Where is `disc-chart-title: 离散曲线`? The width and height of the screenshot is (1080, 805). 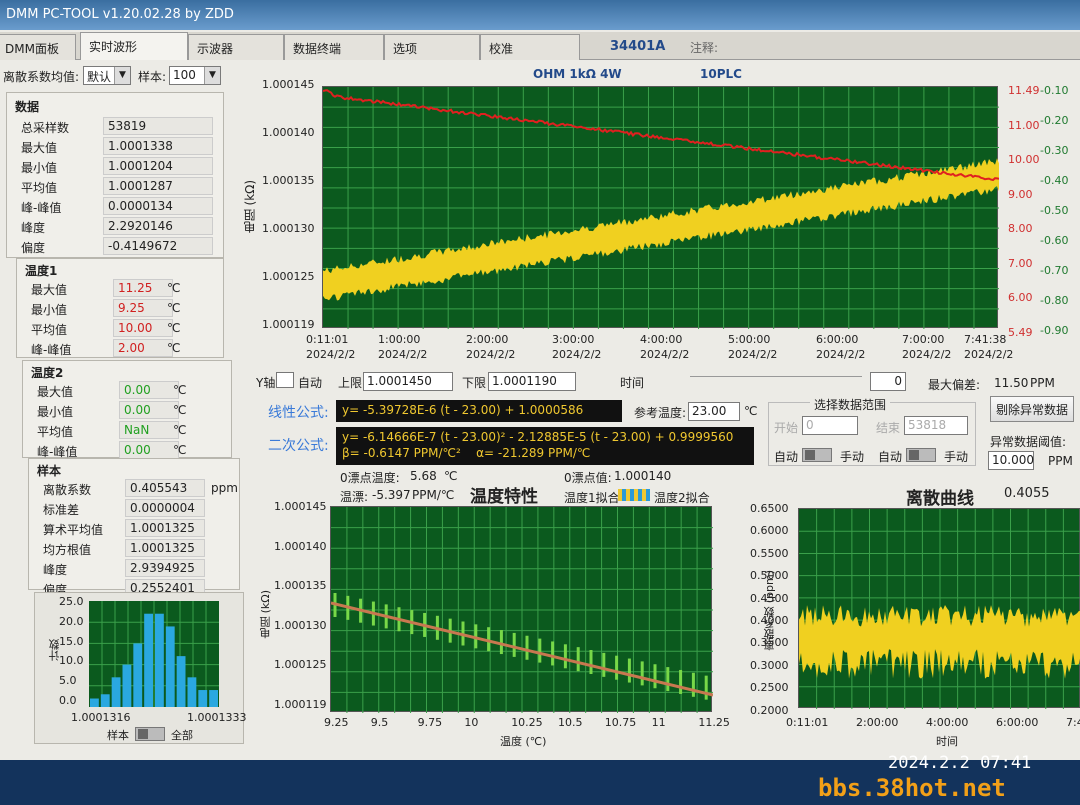
disc-chart-title: 离散曲线 is located at coordinates (940, 499).